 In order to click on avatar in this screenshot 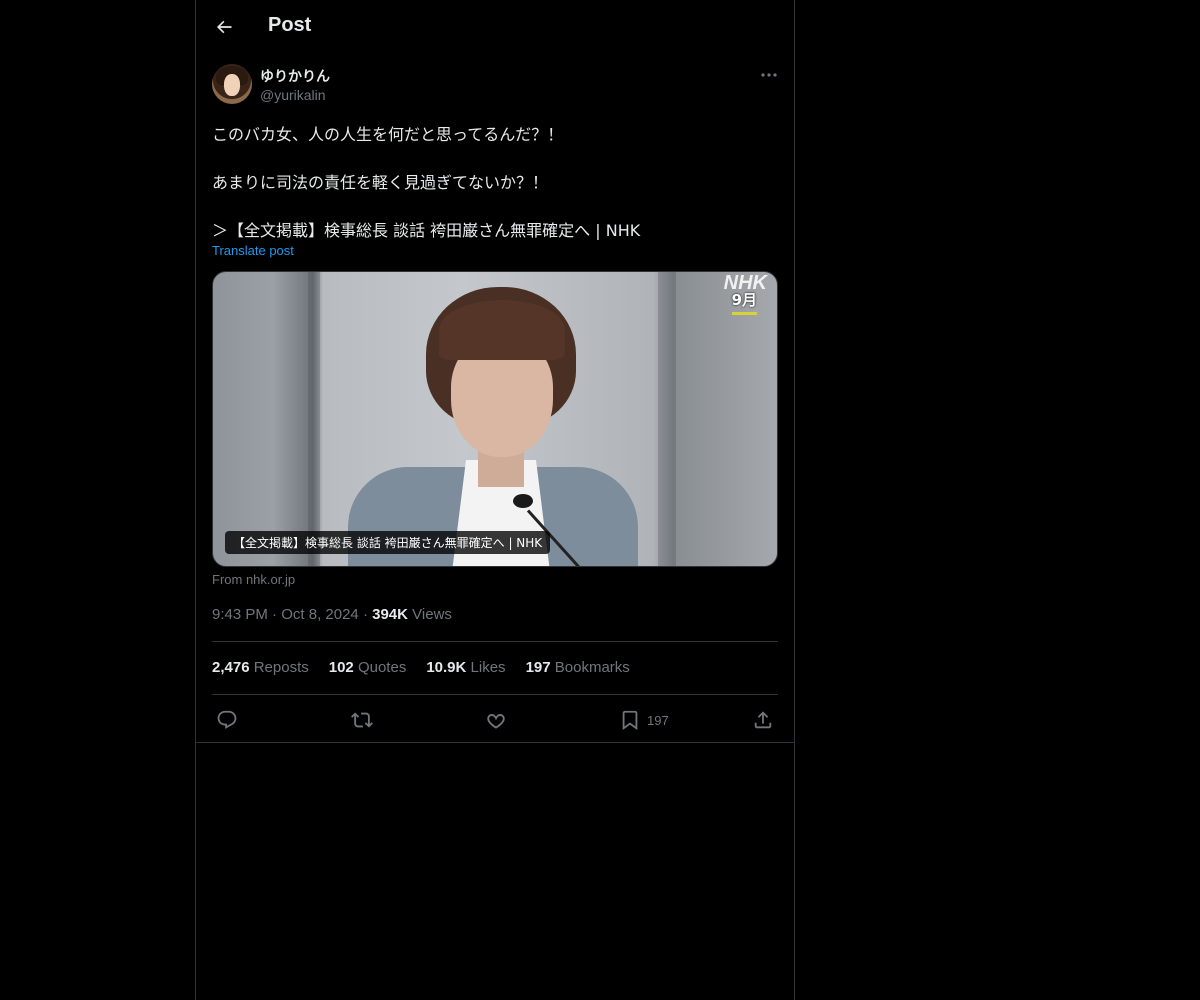, I will do `click(232, 84)`.